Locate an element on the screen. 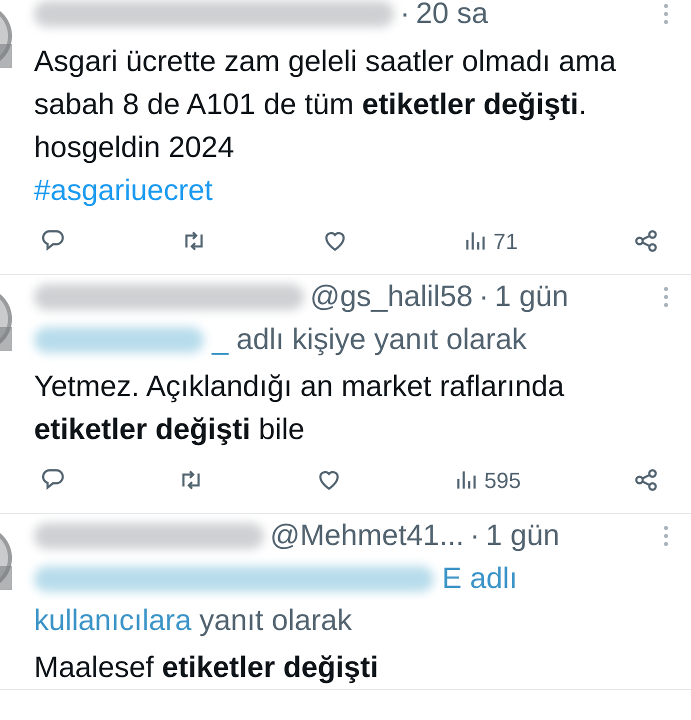  tweet-text: Asgari ücrette zam geleli saatler olmadı ama sabah 8 de A101 de tüm etiketler değişti. hosgeldin 2024 is located at coordinates (326, 105).